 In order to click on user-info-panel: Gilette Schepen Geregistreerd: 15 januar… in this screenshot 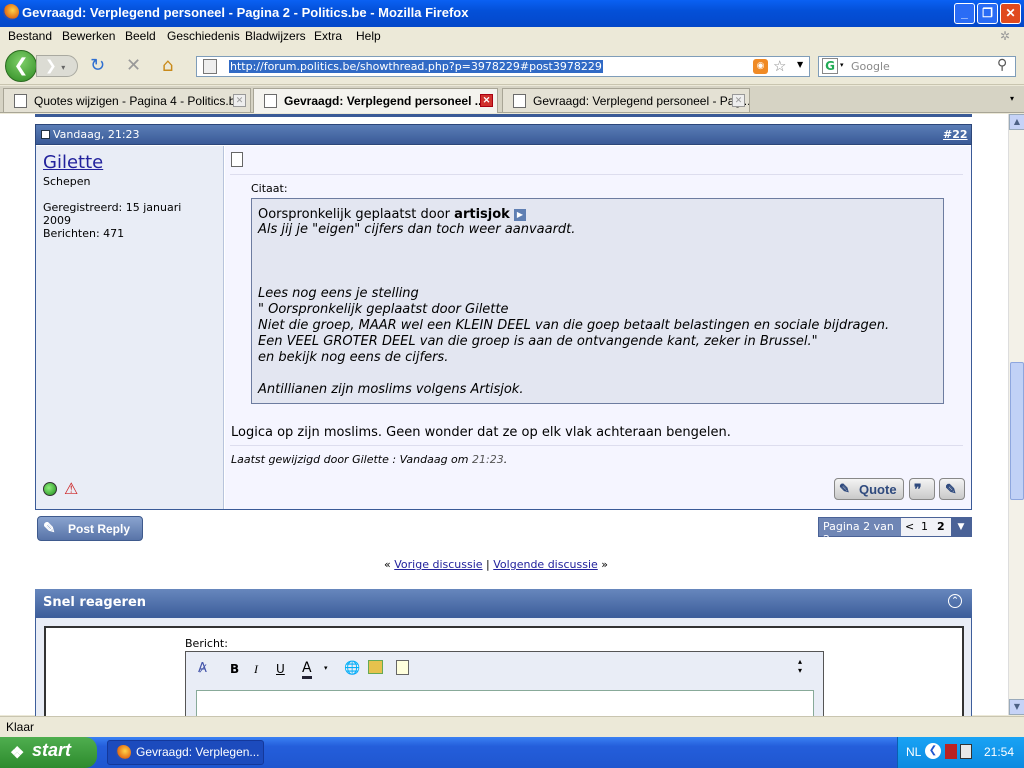, I will do `click(130, 327)`.